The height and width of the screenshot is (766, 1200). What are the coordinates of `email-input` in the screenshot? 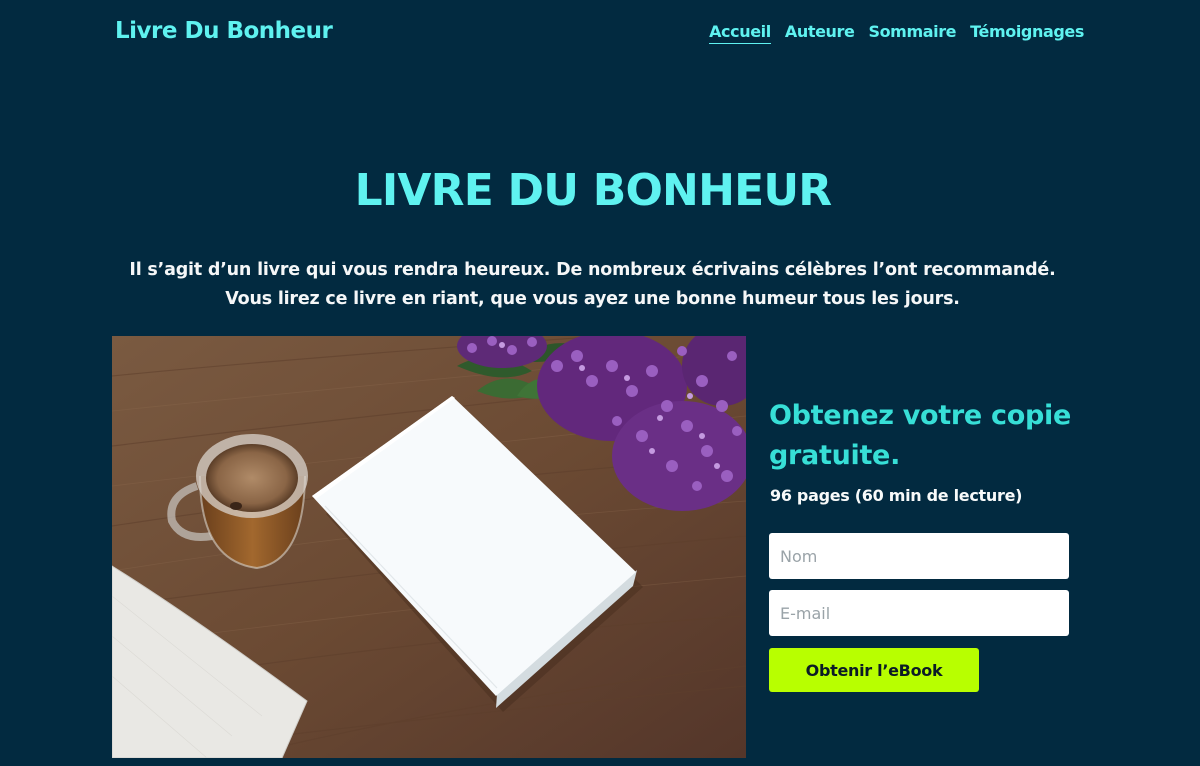 It's located at (919, 613).